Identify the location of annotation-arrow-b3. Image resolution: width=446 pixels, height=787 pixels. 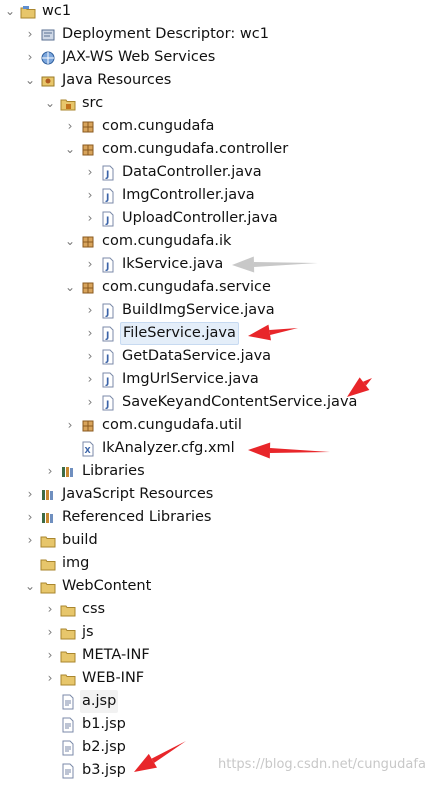
(160, 756).